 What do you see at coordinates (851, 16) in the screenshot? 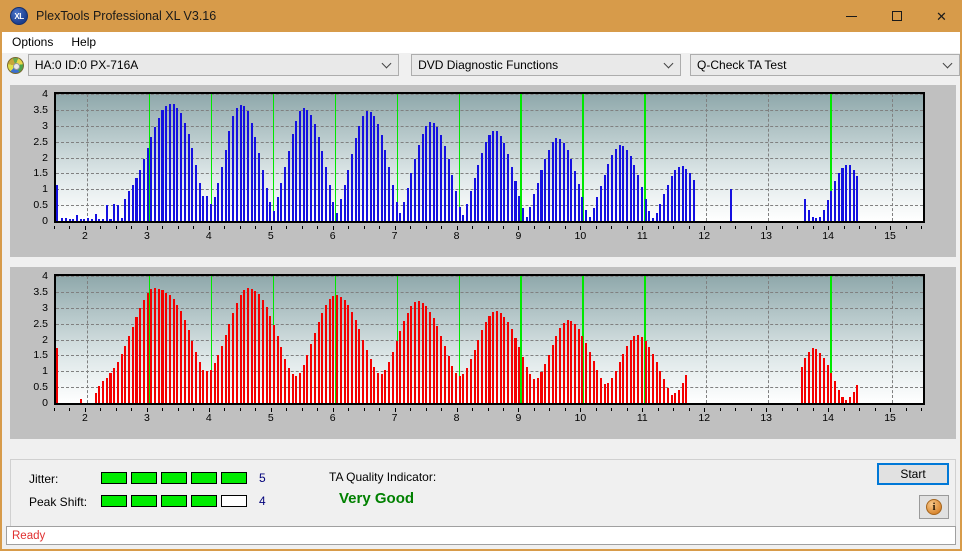
I see `minimize-button` at bounding box center [851, 16].